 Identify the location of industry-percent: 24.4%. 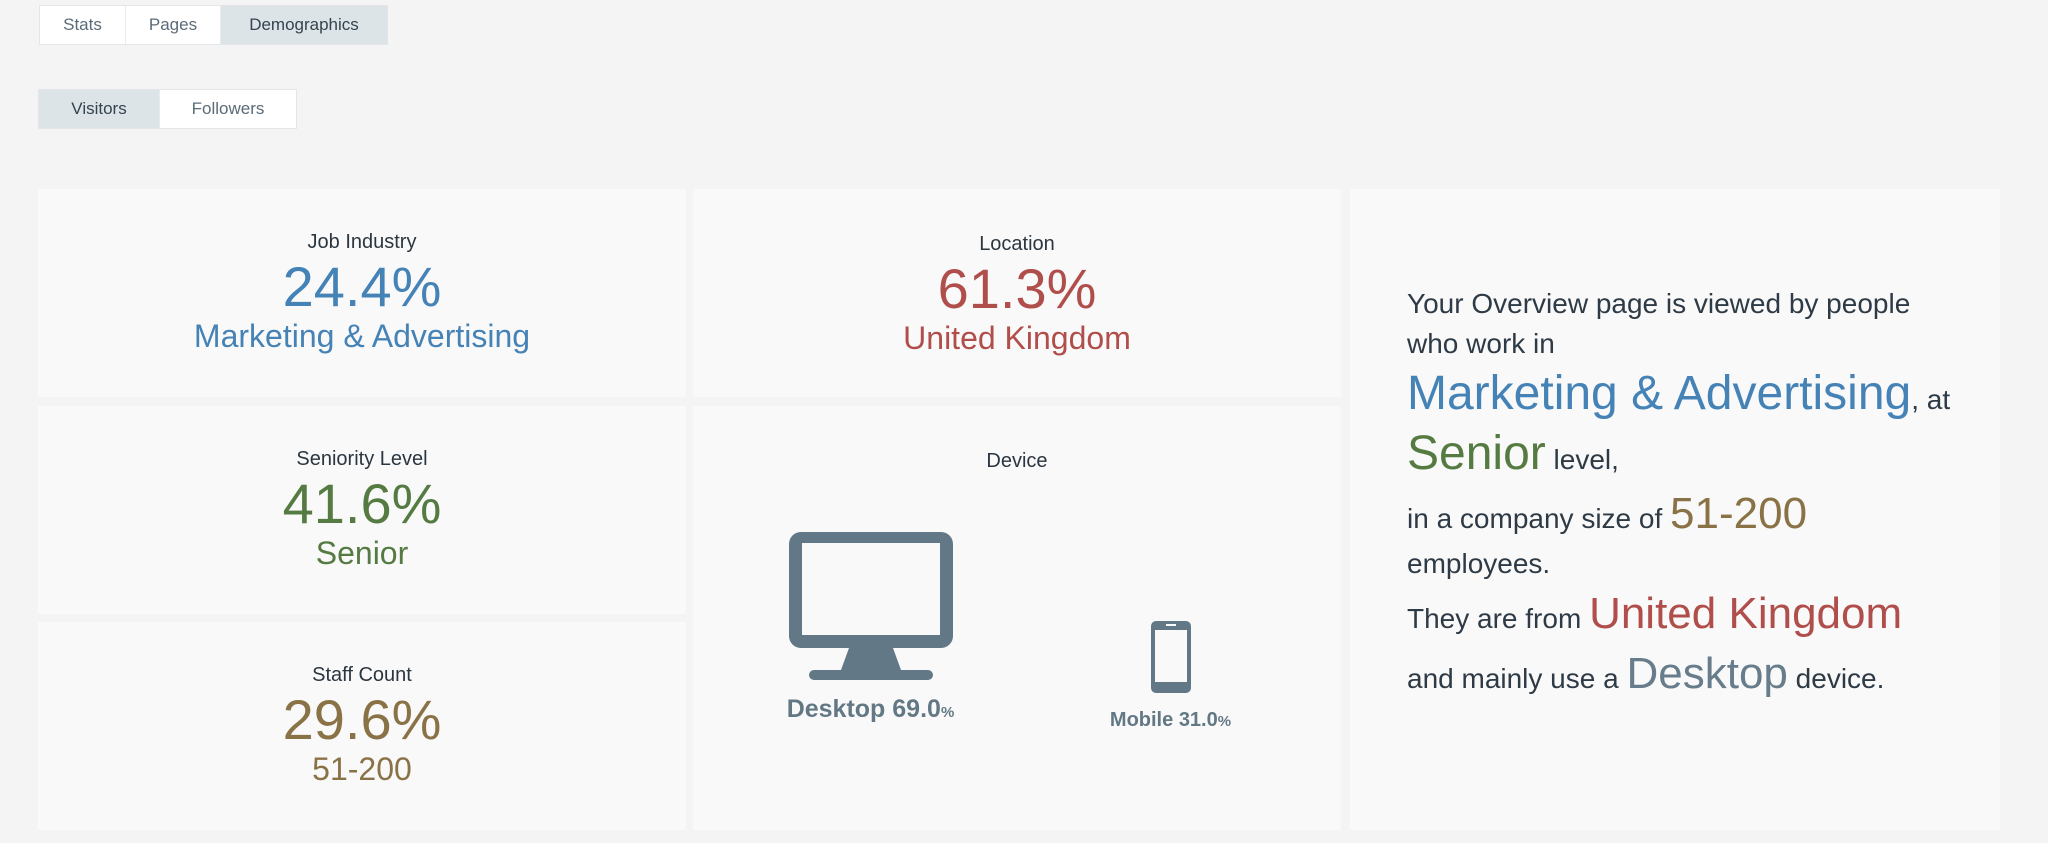
(362, 286).